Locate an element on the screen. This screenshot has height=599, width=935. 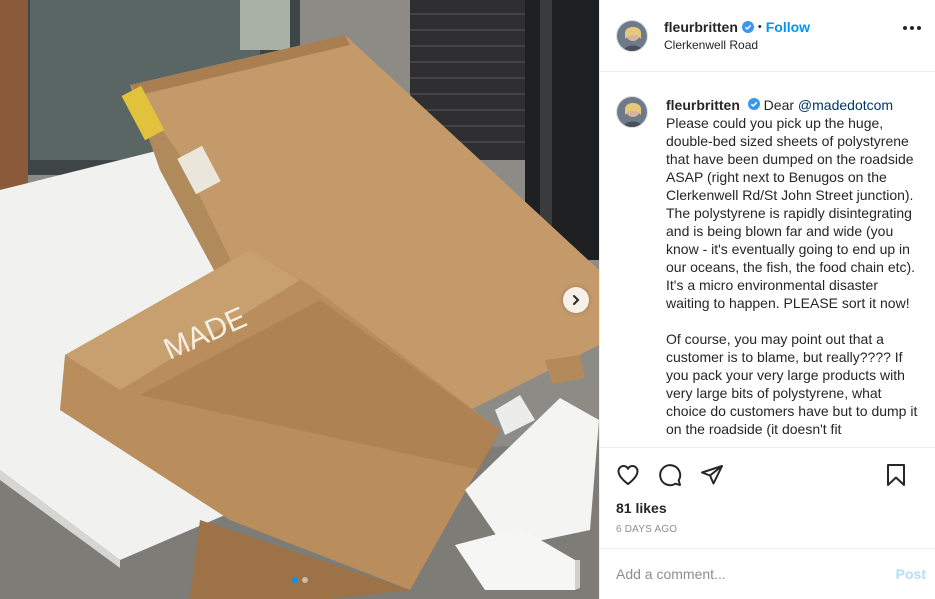
mention-link: @madedotcom is located at coordinates (845, 105).